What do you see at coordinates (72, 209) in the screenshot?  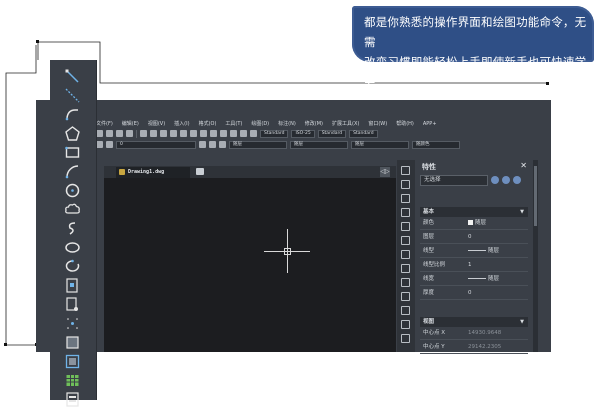 I see `revision-cloud-icon` at bounding box center [72, 209].